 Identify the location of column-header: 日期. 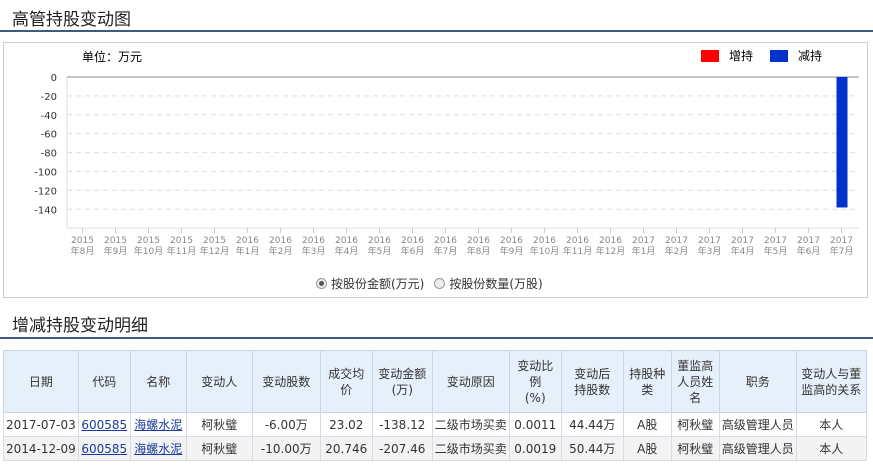
(41, 381).